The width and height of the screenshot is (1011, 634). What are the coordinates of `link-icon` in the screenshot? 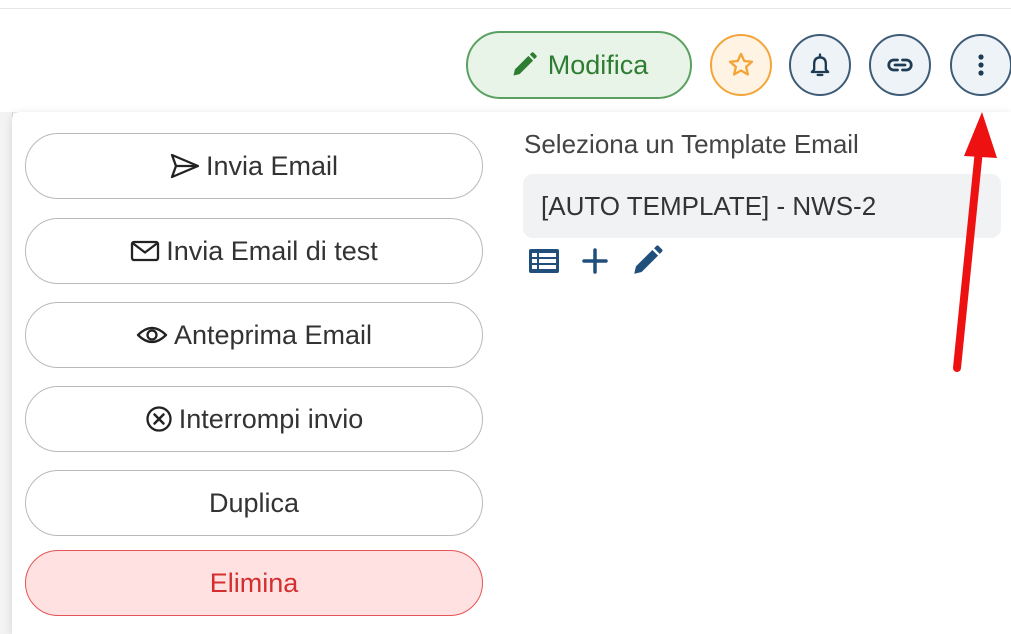 It's located at (900, 65).